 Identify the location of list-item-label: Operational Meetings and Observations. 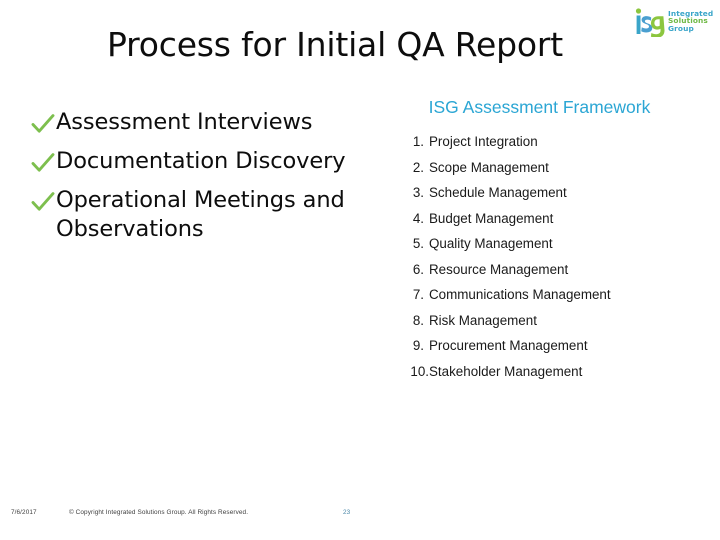
(200, 215).